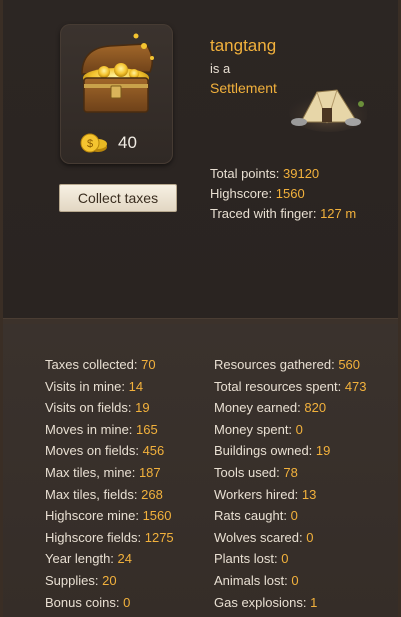 The image size is (401, 617). What do you see at coordinates (270, 408) in the screenshot?
I see `stat-row: Money earned: 820` at bounding box center [270, 408].